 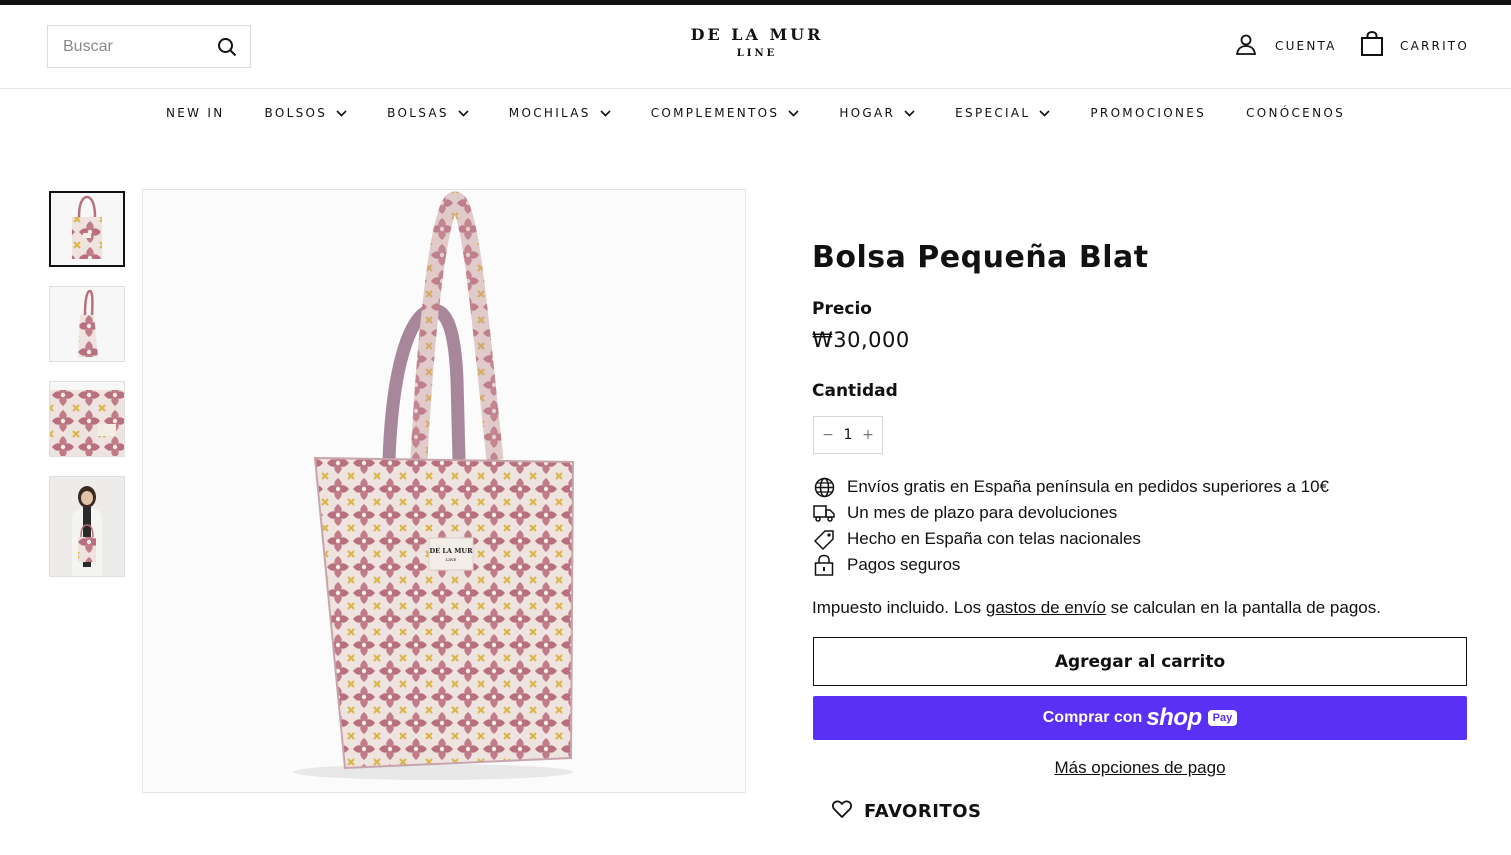 I want to click on feature-text: Pagos seguros, so click(x=904, y=564).